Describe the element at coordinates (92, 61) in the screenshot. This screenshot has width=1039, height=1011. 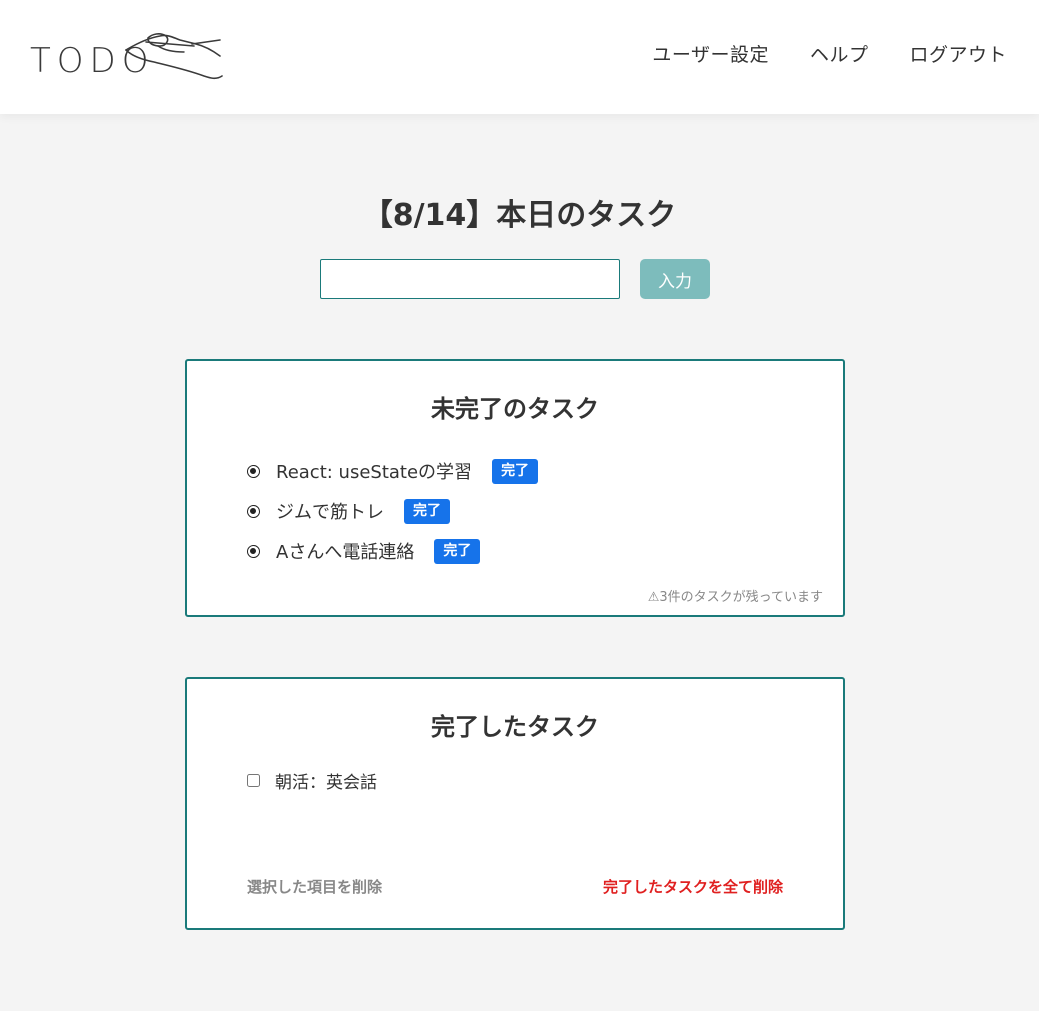
I see `logo-text: TODO` at that location.